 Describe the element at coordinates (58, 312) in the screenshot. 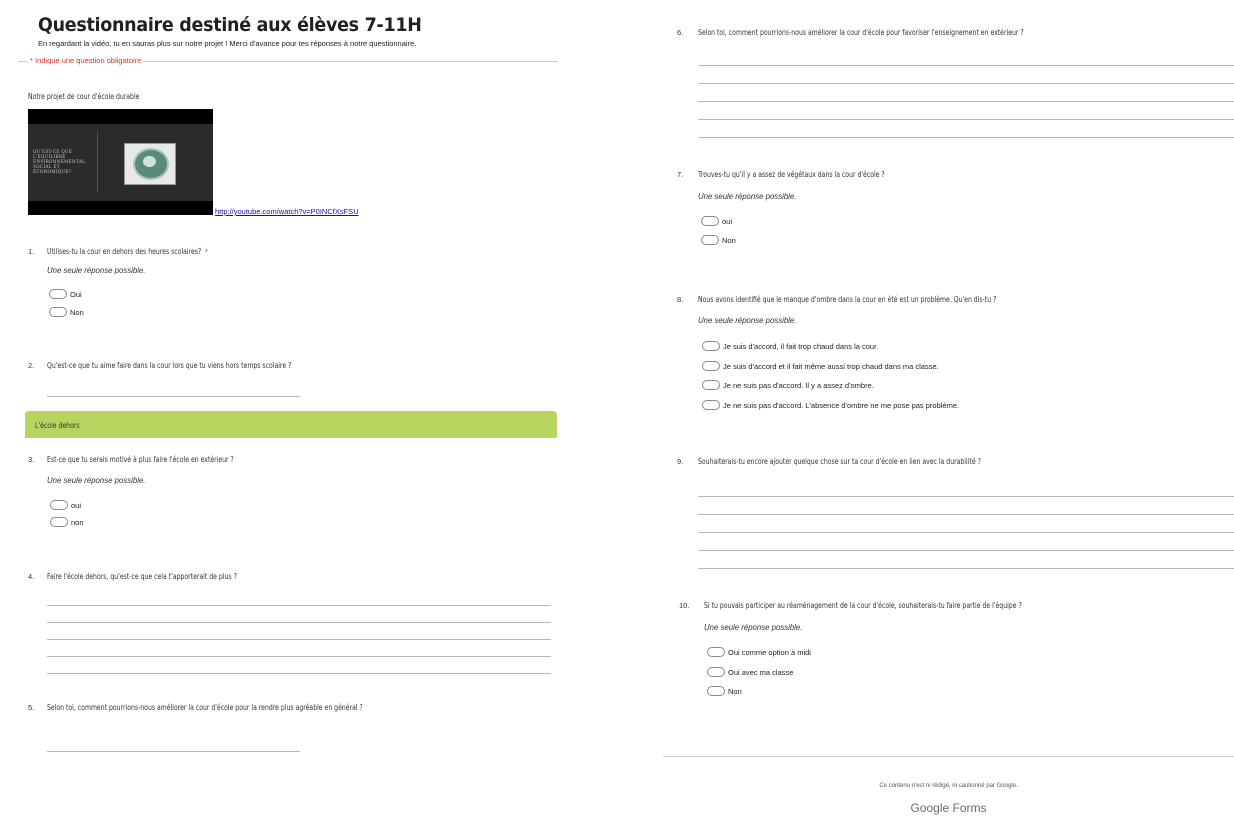

I see `q1-radio-non` at that location.